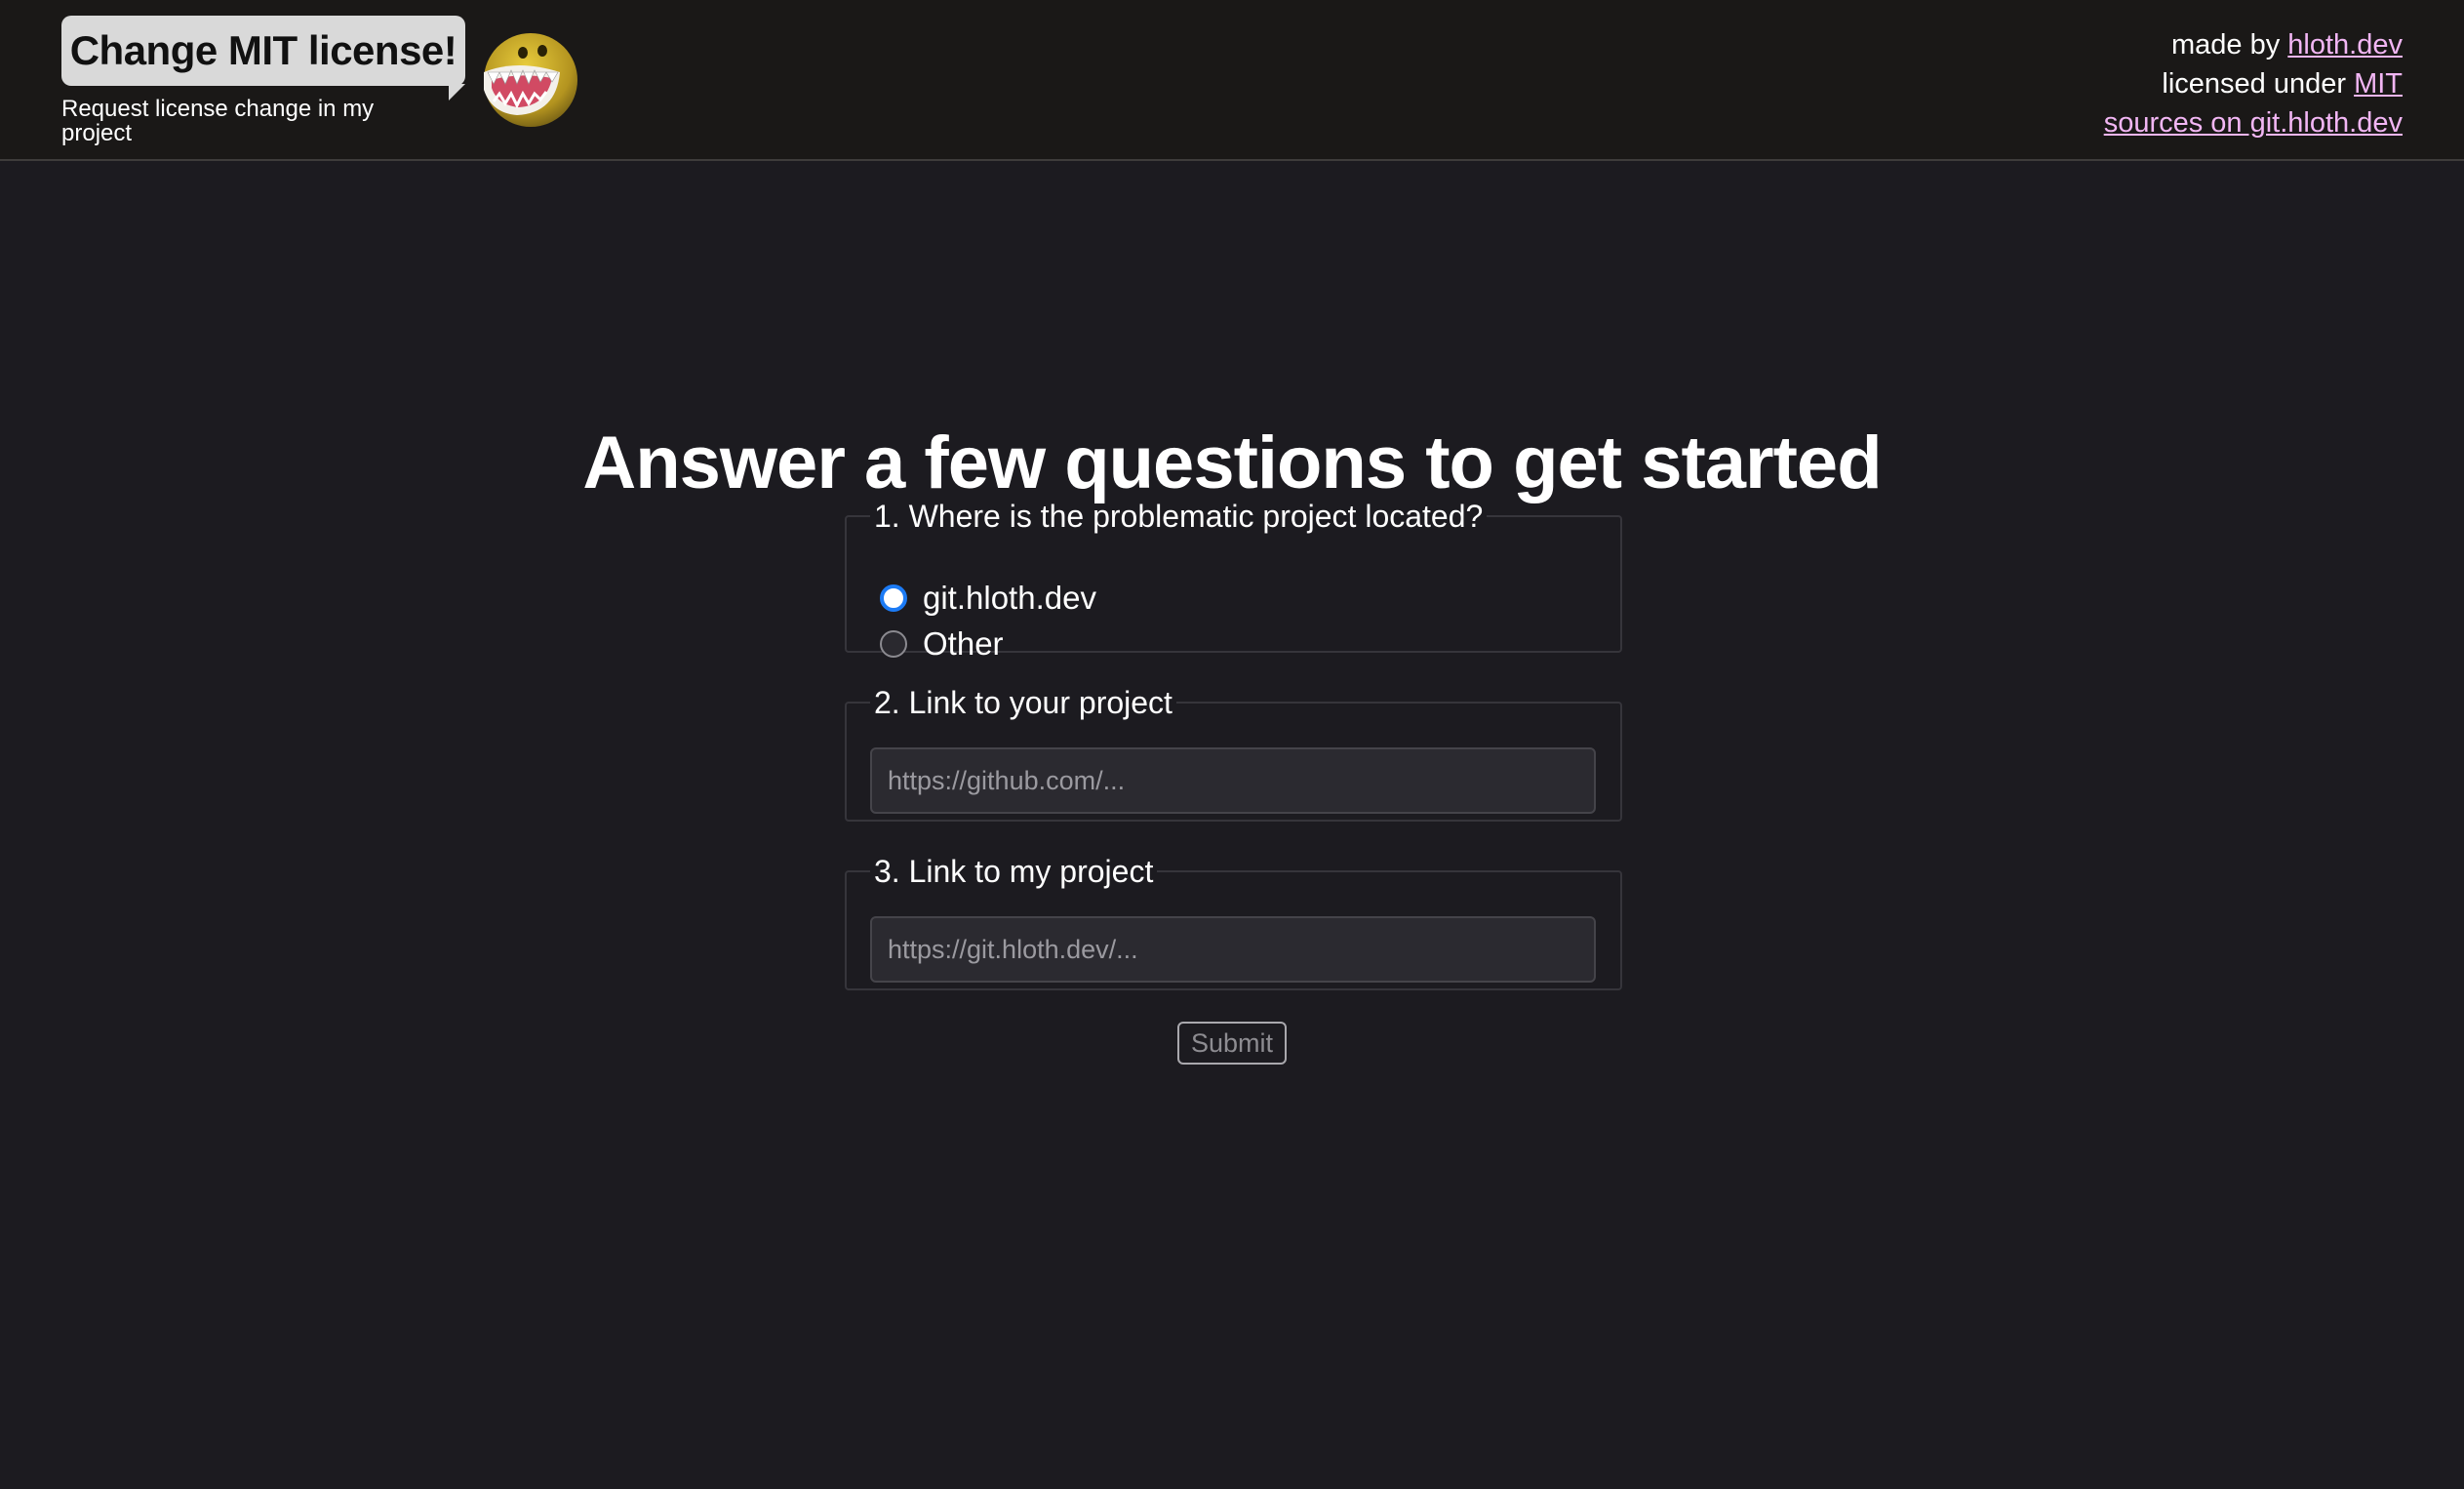 Image resolution: width=2464 pixels, height=1489 pixels. I want to click on radio-git-hloth-dev, so click(893, 598).